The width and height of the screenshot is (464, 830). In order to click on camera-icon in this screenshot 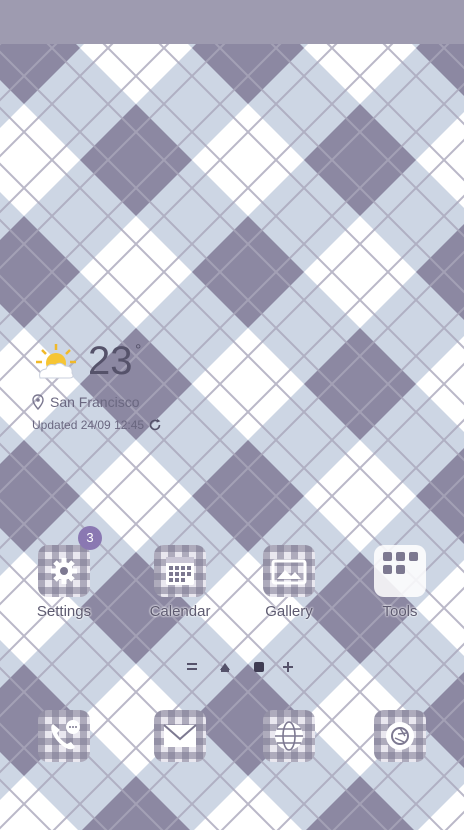, I will do `click(400, 736)`.